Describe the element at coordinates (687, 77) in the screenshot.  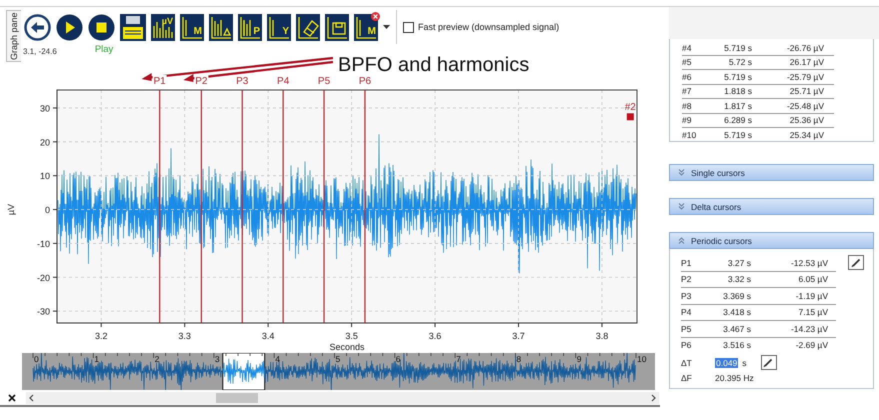
I see `peak-id: #6` at that location.